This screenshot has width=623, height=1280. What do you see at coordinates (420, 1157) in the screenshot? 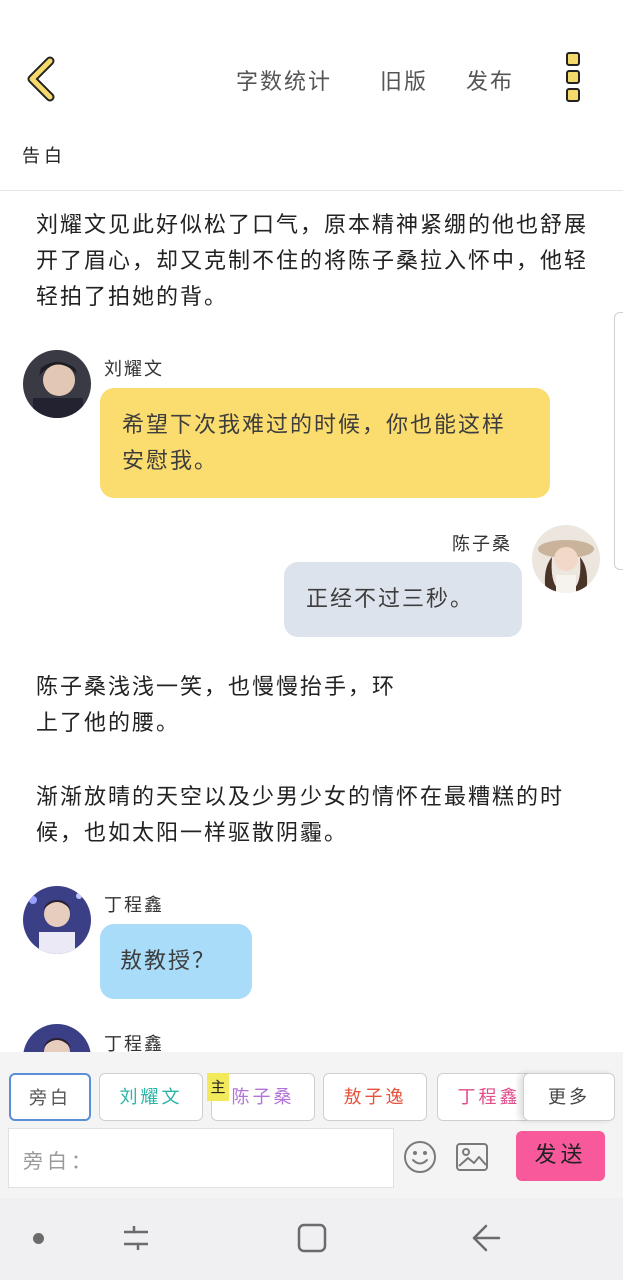
I see `emoji-icon` at bounding box center [420, 1157].